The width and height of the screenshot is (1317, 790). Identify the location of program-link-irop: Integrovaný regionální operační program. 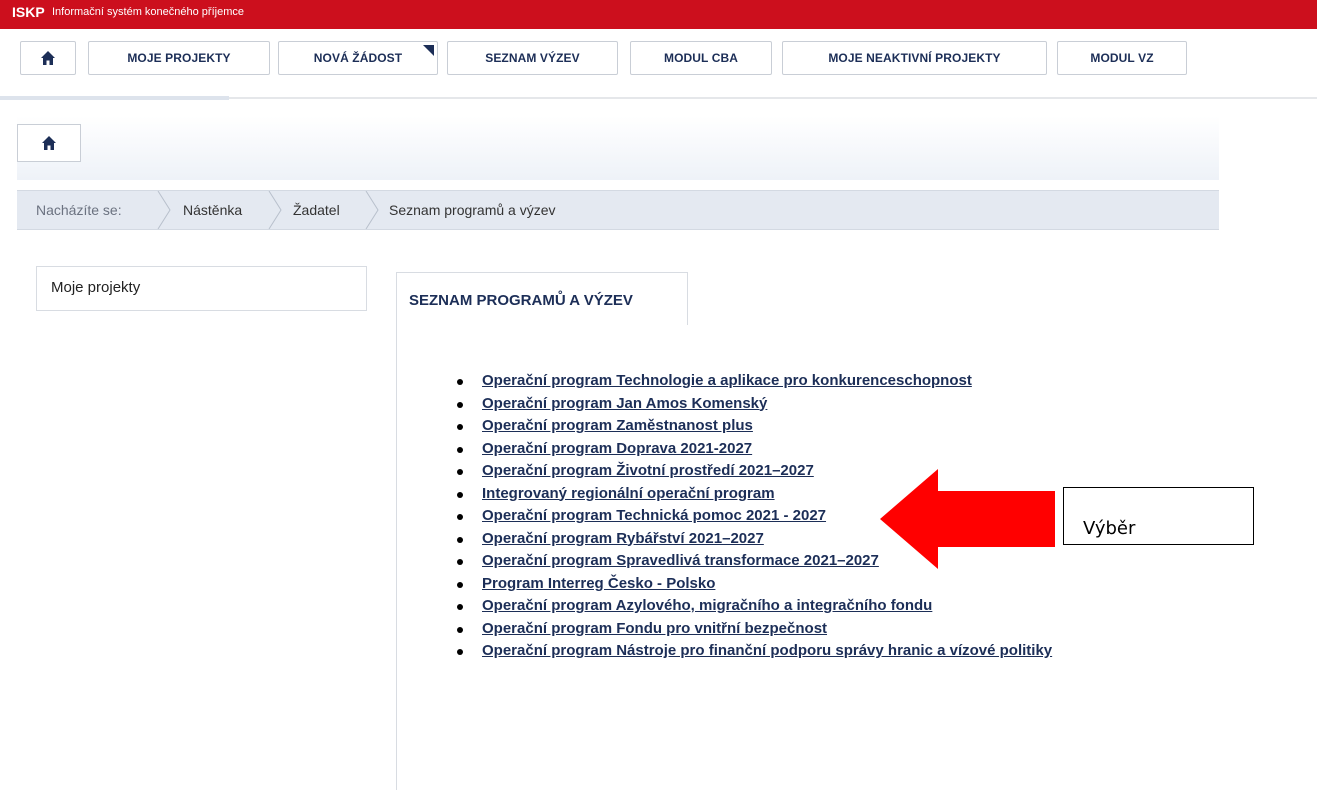
(628, 493).